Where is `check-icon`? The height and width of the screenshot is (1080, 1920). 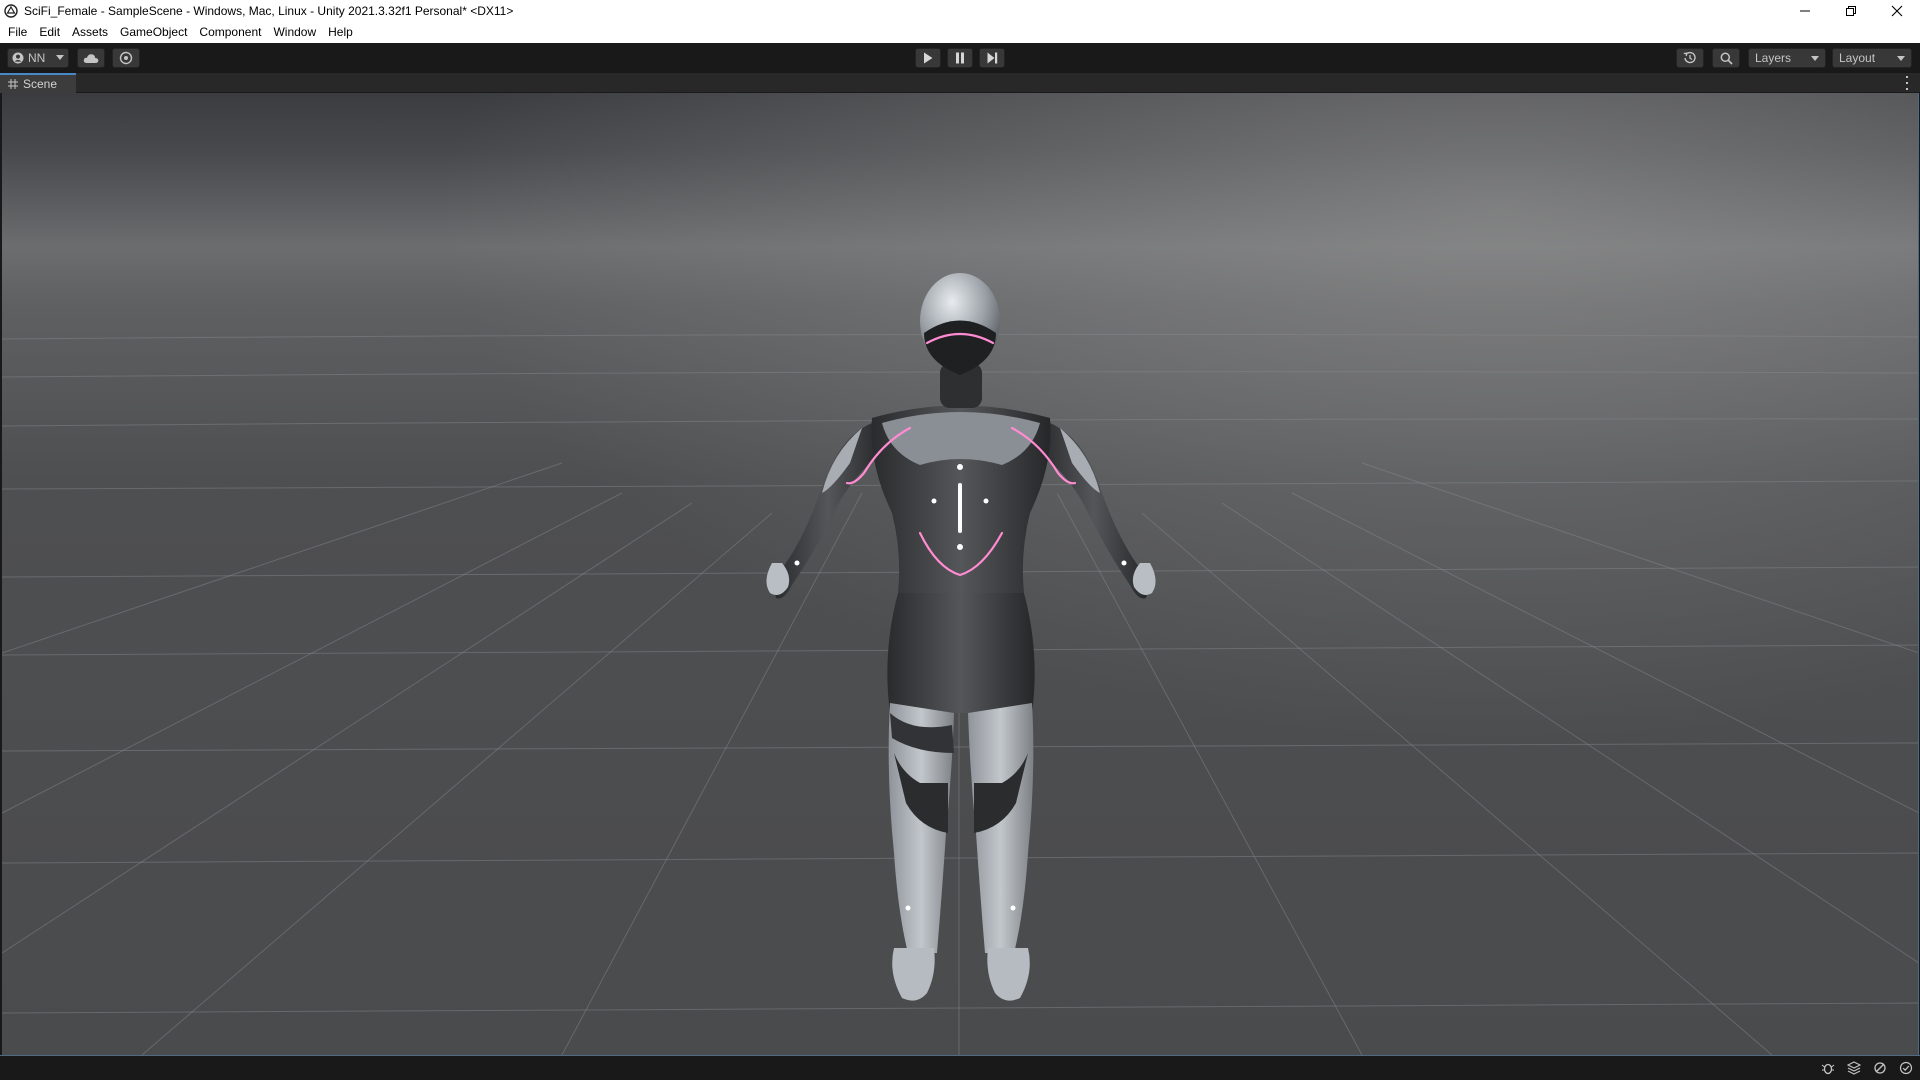
check-icon is located at coordinates (1906, 1068).